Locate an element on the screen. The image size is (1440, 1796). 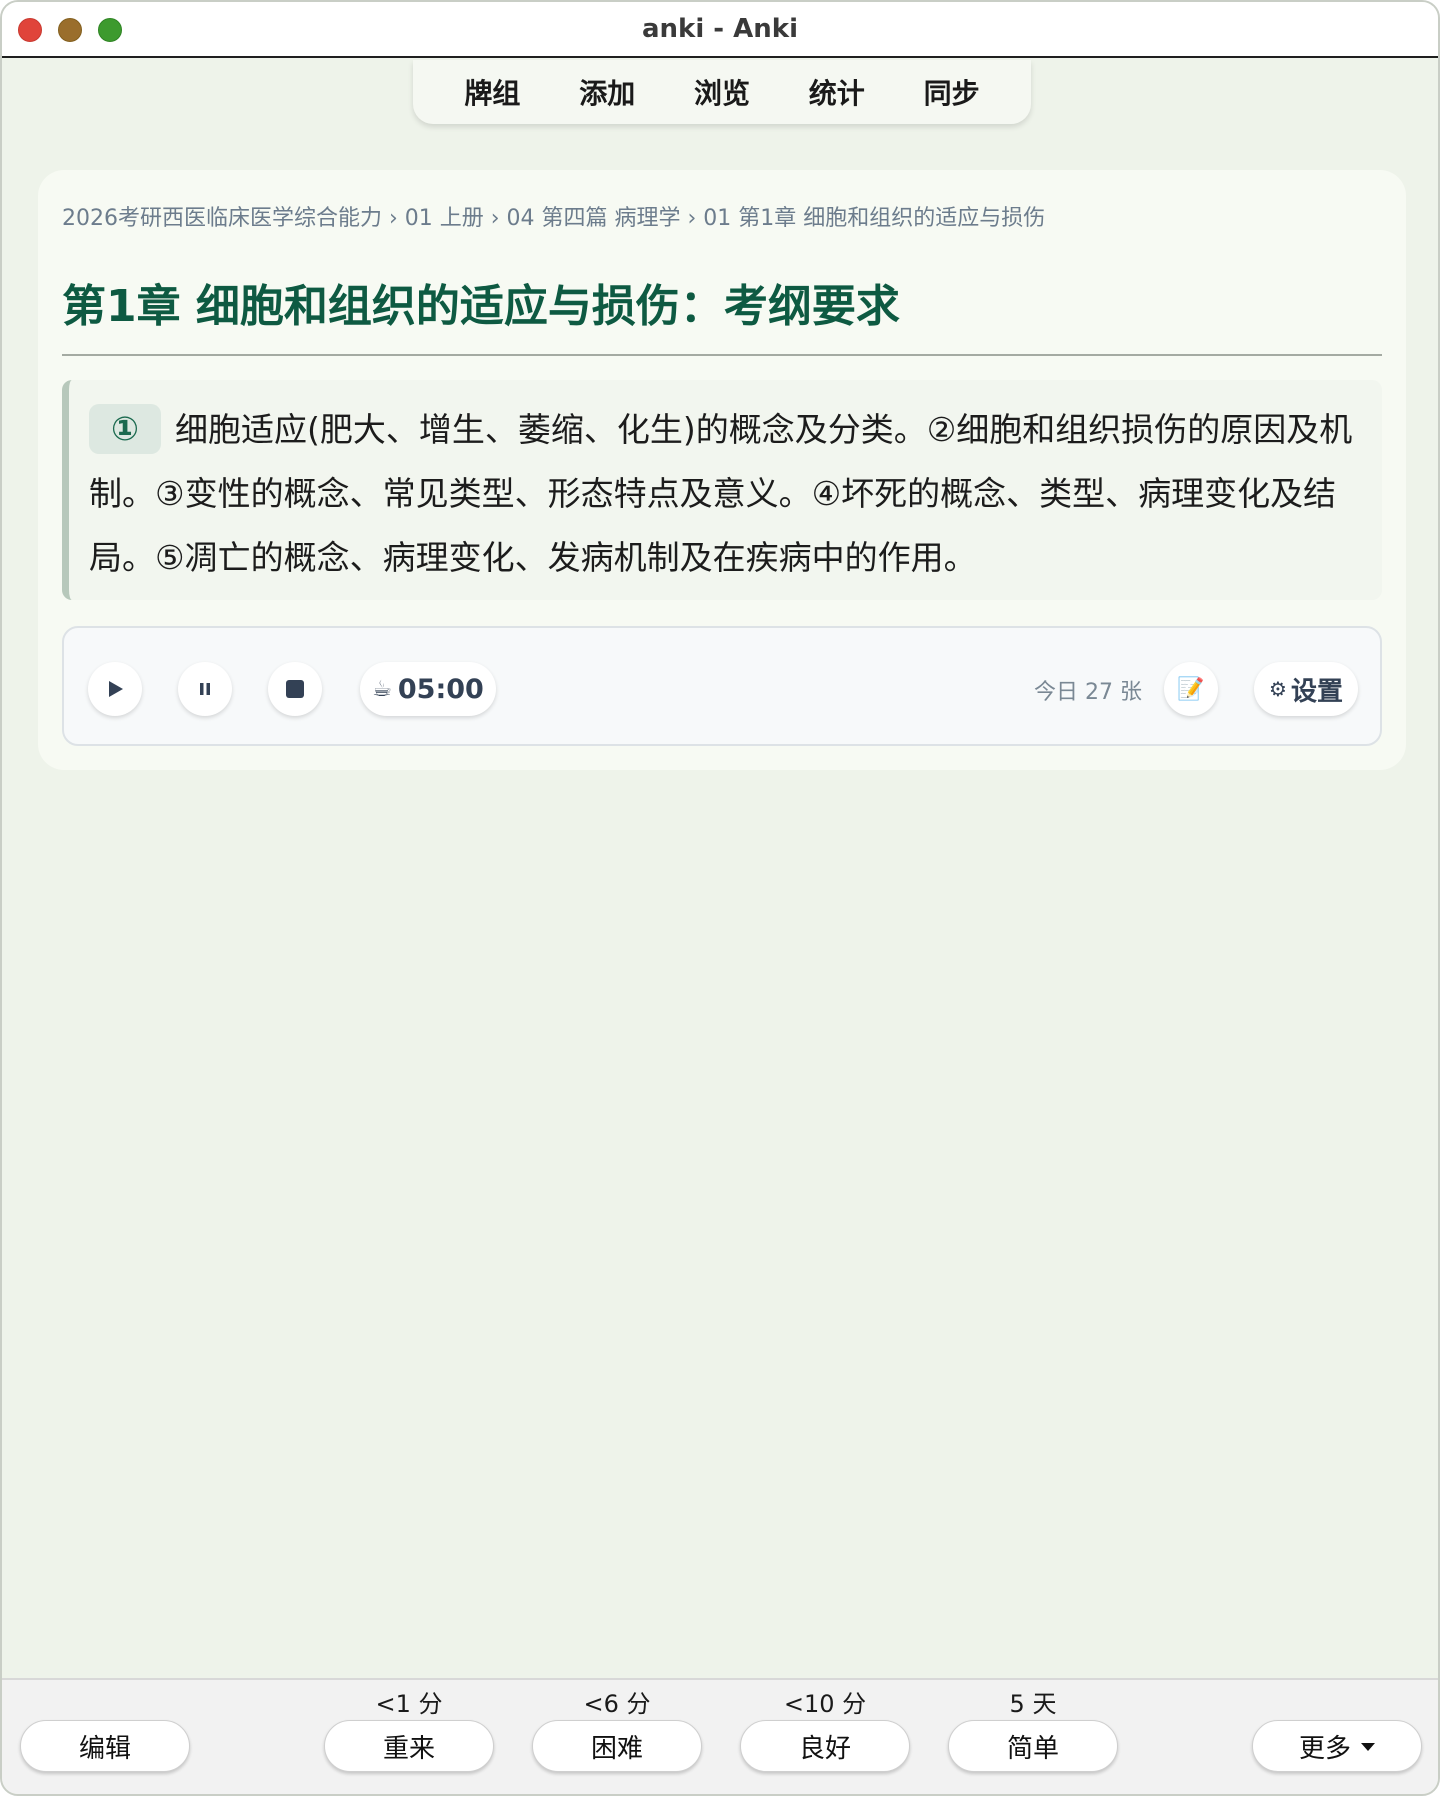
pause-button is located at coordinates (205, 689).